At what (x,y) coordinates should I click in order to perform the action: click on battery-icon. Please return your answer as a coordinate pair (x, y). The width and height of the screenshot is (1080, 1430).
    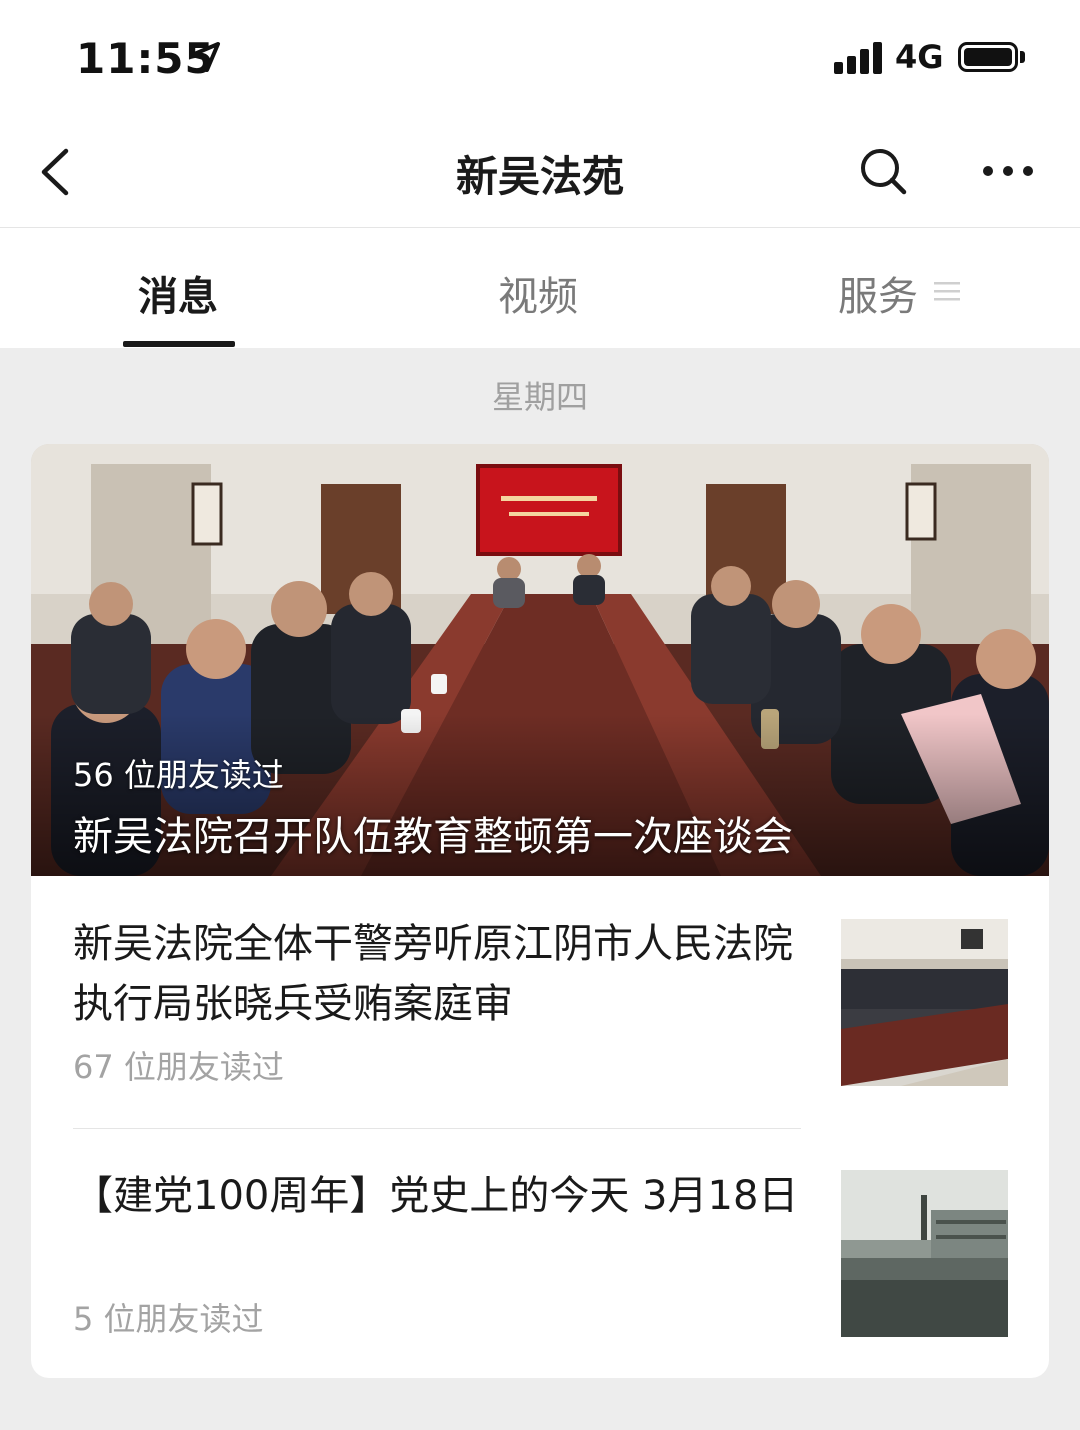
    Looking at the image, I should click on (988, 57).